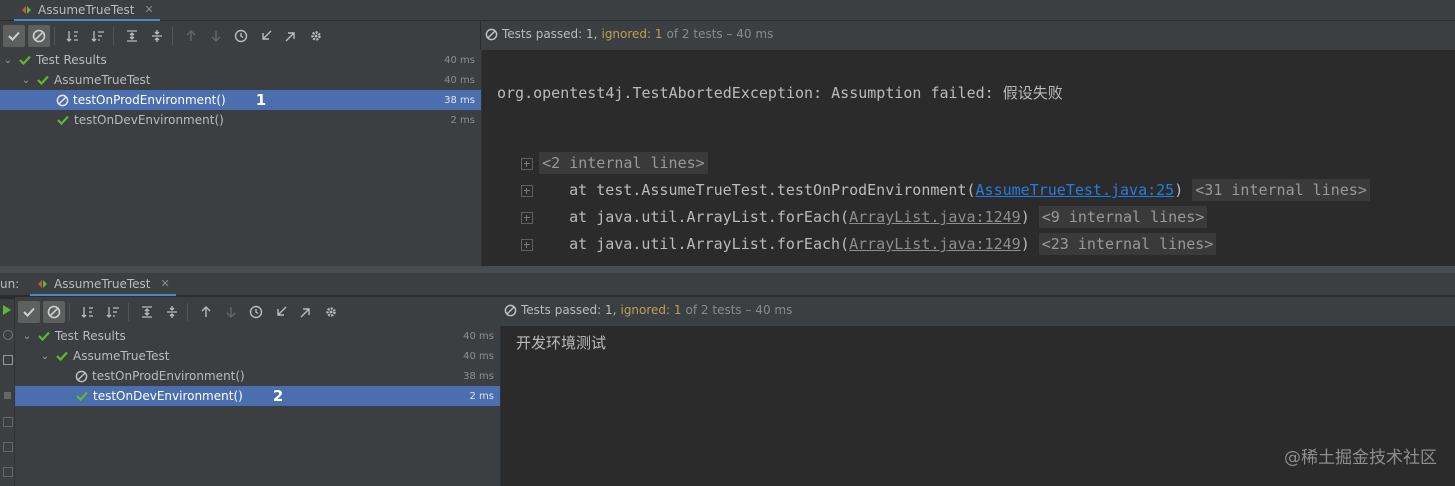 The image size is (1455, 486). Describe the element at coordinates (261, 100) in the screenshot. I see `annotation-marker: 1` at that location.